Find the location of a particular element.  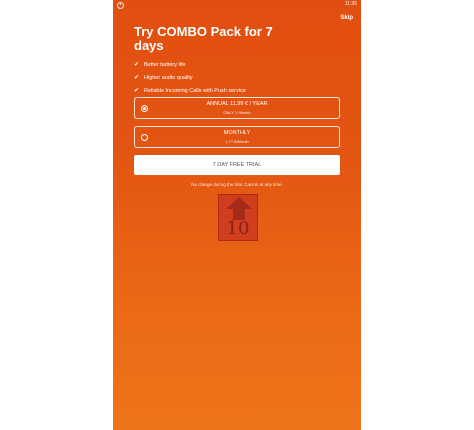

feature-label: Higher audio quality is located at coordinates (168, 77).